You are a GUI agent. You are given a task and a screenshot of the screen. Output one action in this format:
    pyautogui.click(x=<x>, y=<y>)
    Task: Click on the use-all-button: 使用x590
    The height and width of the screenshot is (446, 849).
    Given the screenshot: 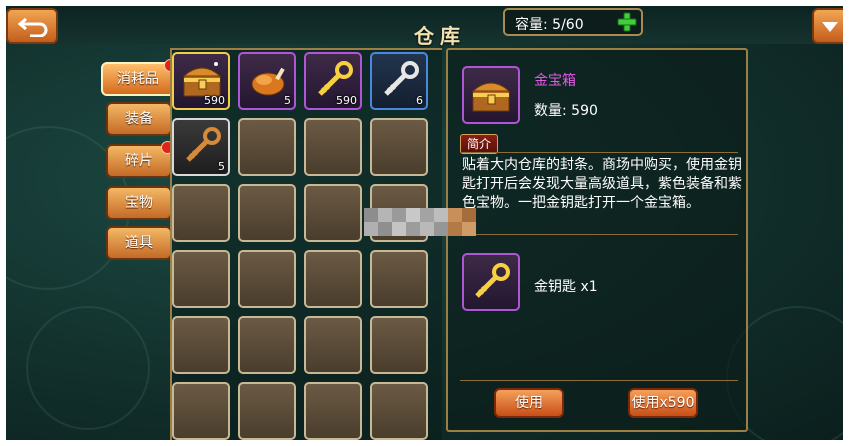 What is the action you would take?
    pyautogui.click(x=663, y=403)
    